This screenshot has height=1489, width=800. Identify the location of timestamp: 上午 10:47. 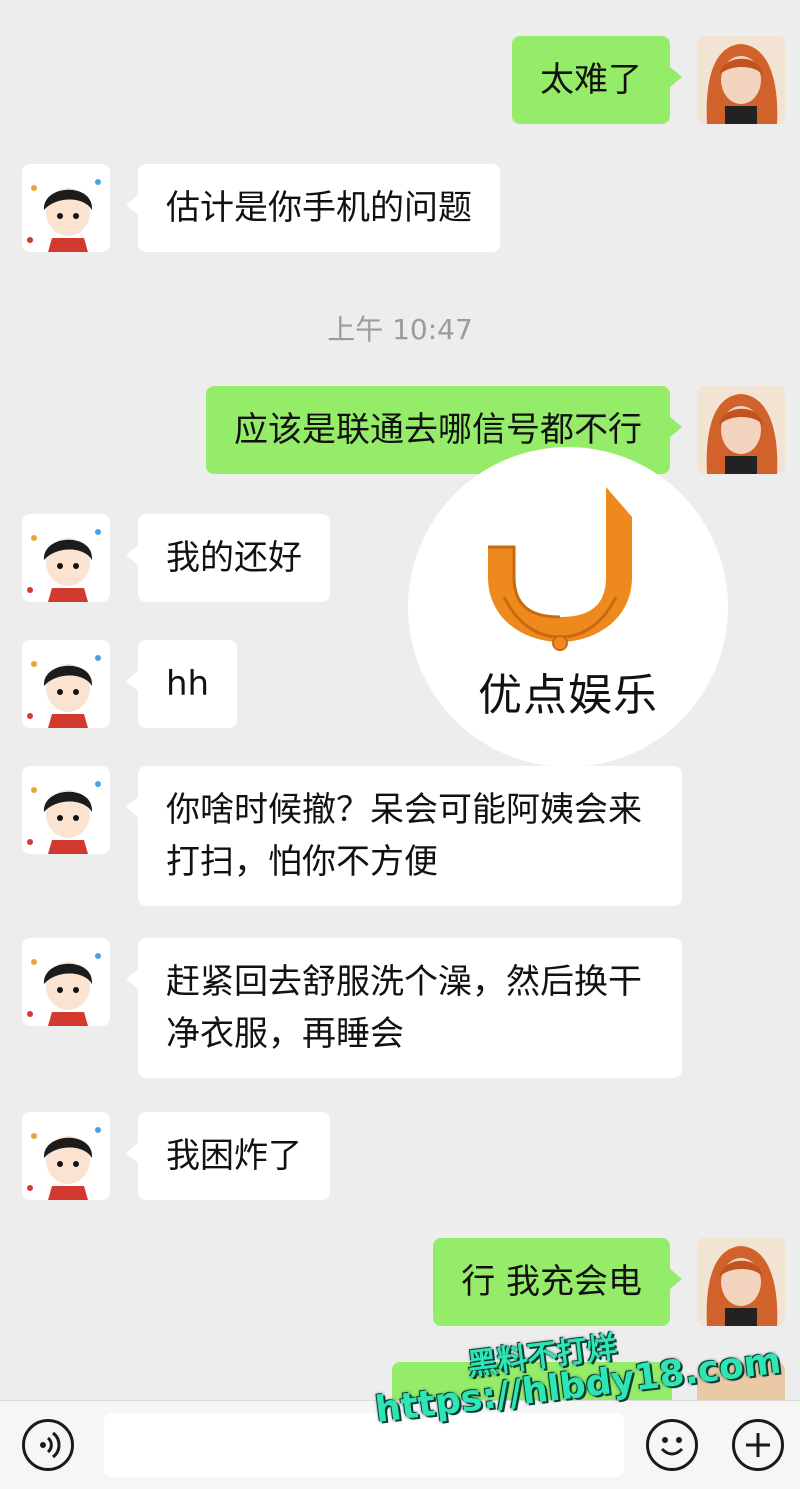
(400, 329).